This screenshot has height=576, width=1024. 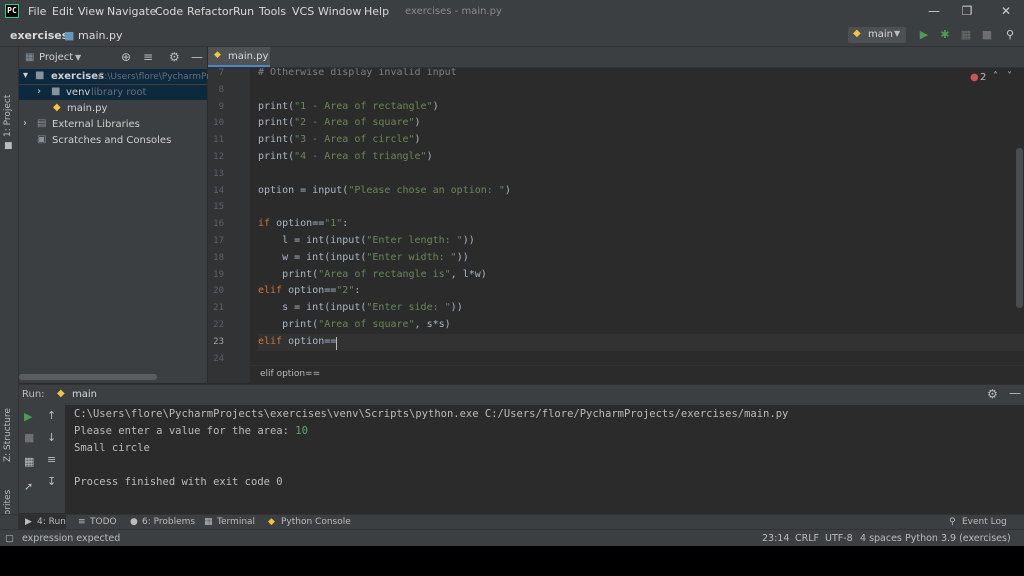 What do you see at coordinates (243, 11) in the screenshot?
I see `menu-run: Run` at bounding box center [243, 11].